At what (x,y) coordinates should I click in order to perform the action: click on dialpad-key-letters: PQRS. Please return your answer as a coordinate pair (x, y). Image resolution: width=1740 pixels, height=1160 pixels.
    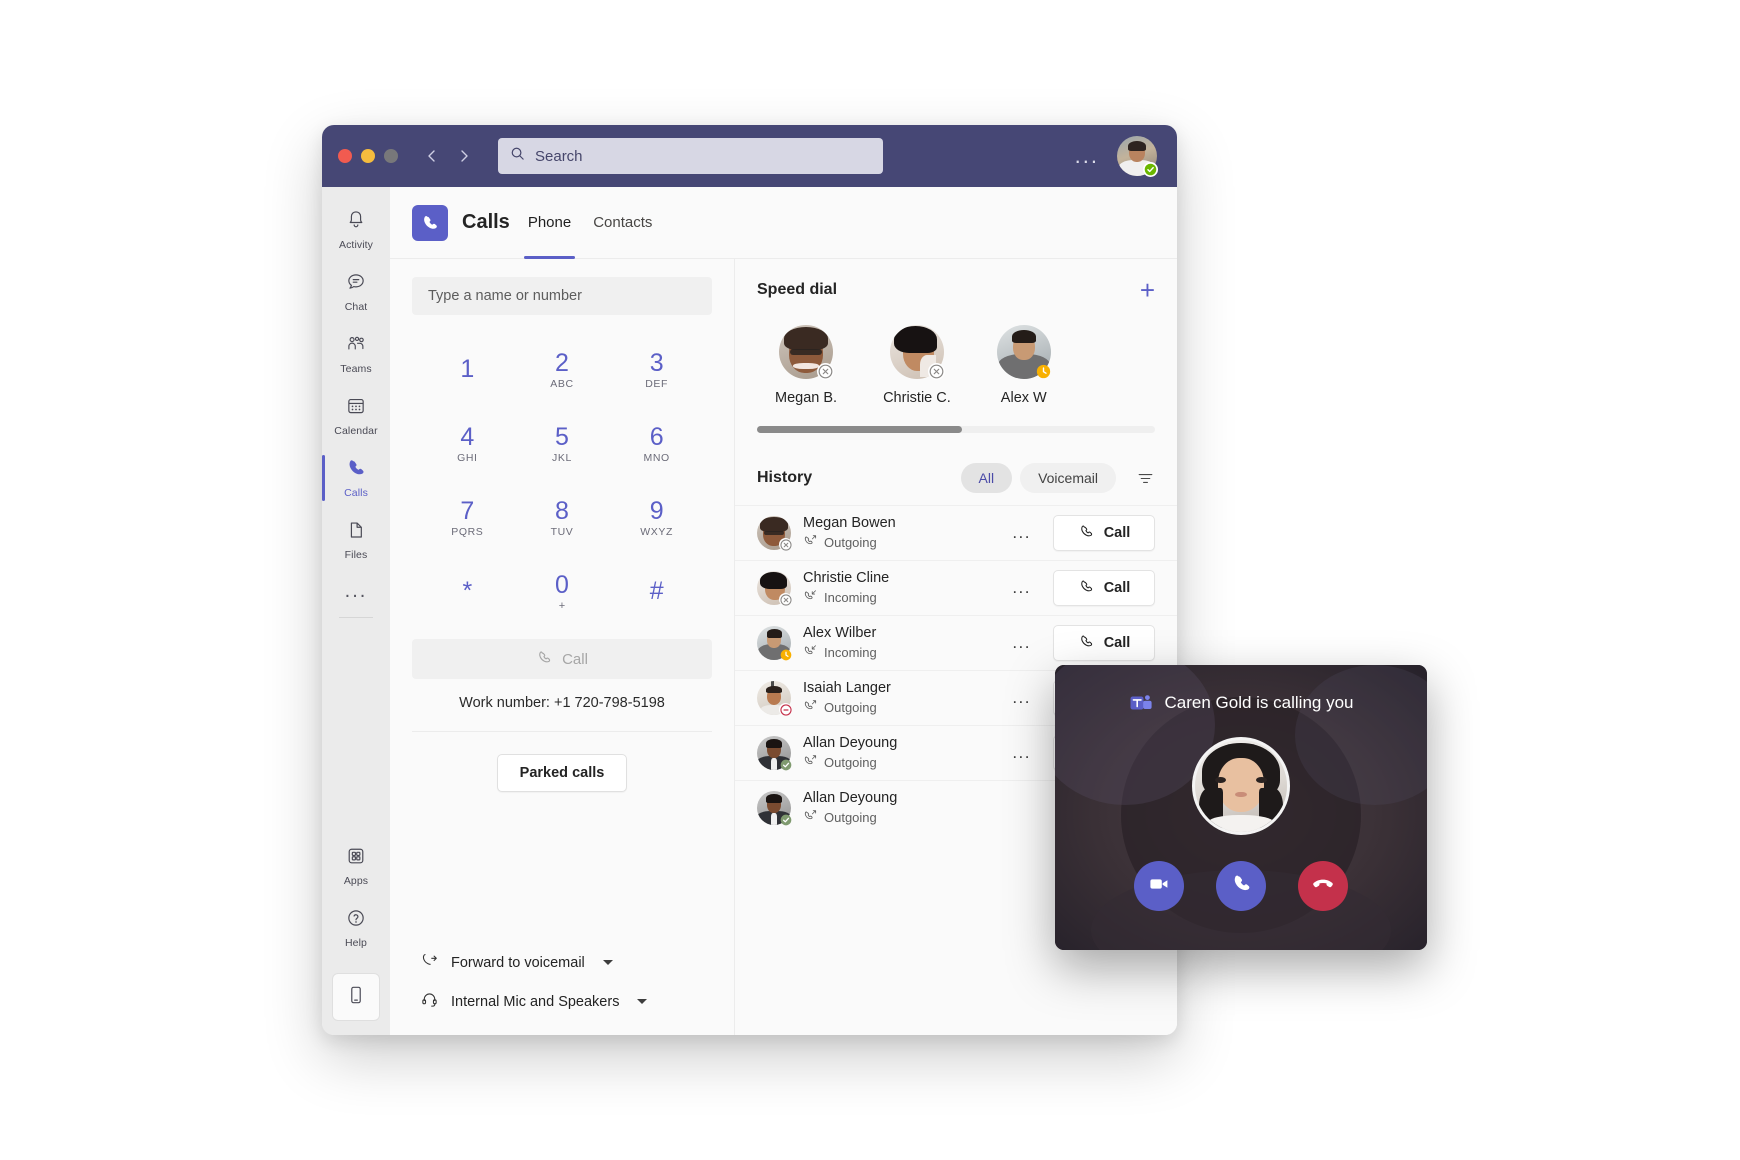
    Looking at the image, I should click on (467, 531).